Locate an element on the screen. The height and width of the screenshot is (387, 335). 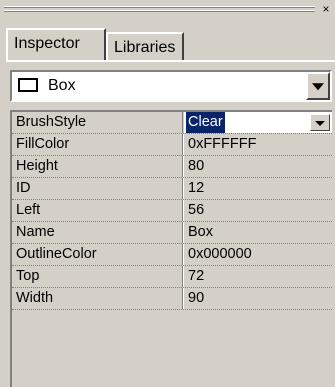
property-value: 80 is located at coordinates (196, 166).